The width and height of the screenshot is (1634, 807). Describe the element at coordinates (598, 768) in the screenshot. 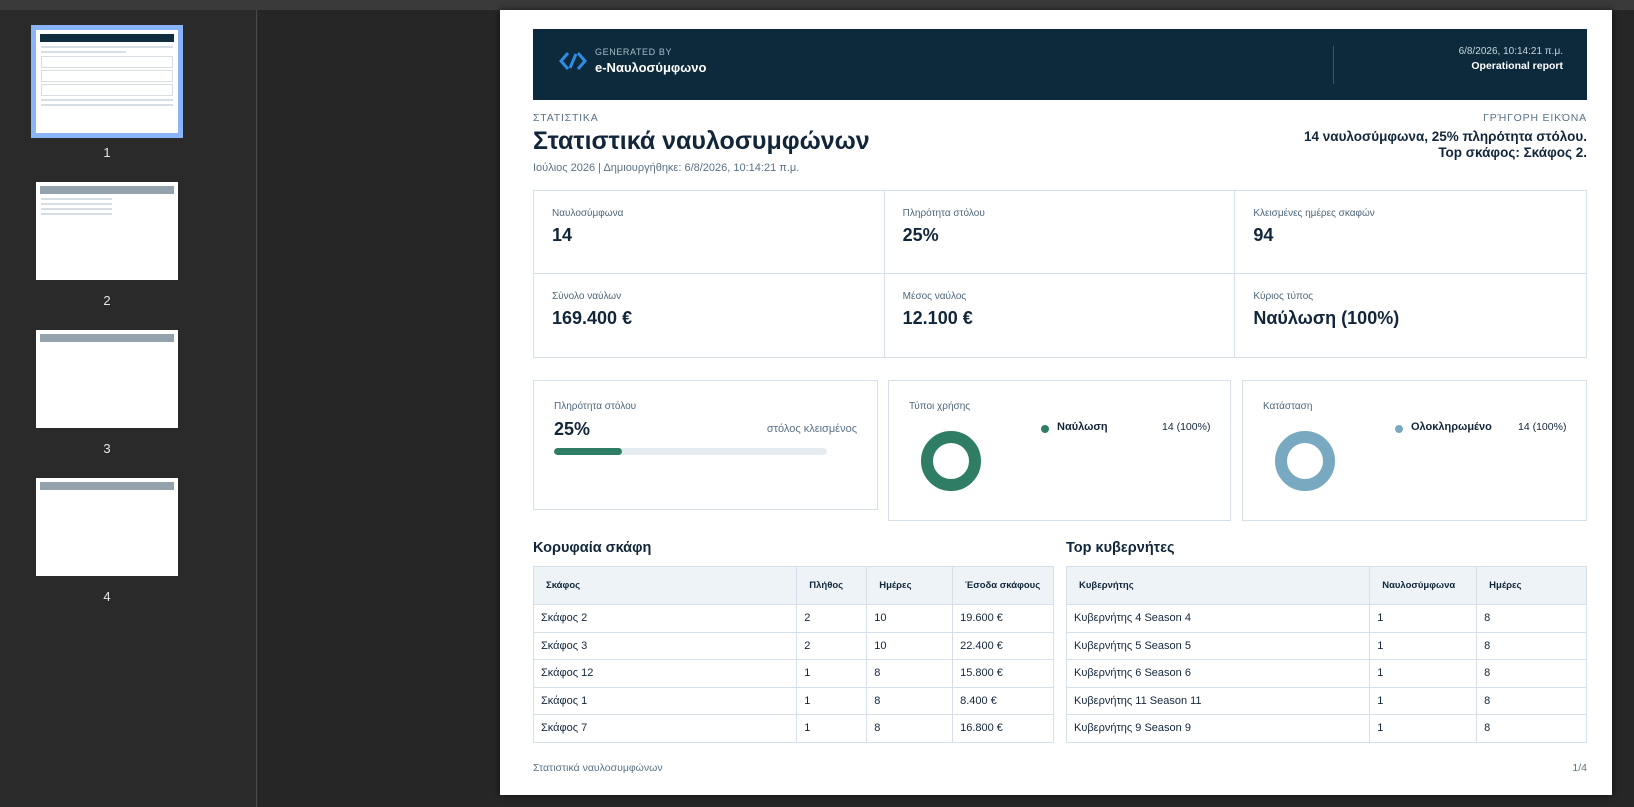

I see `footer-title: Στατιστικά ναυλοσυμφώνων` at that location.